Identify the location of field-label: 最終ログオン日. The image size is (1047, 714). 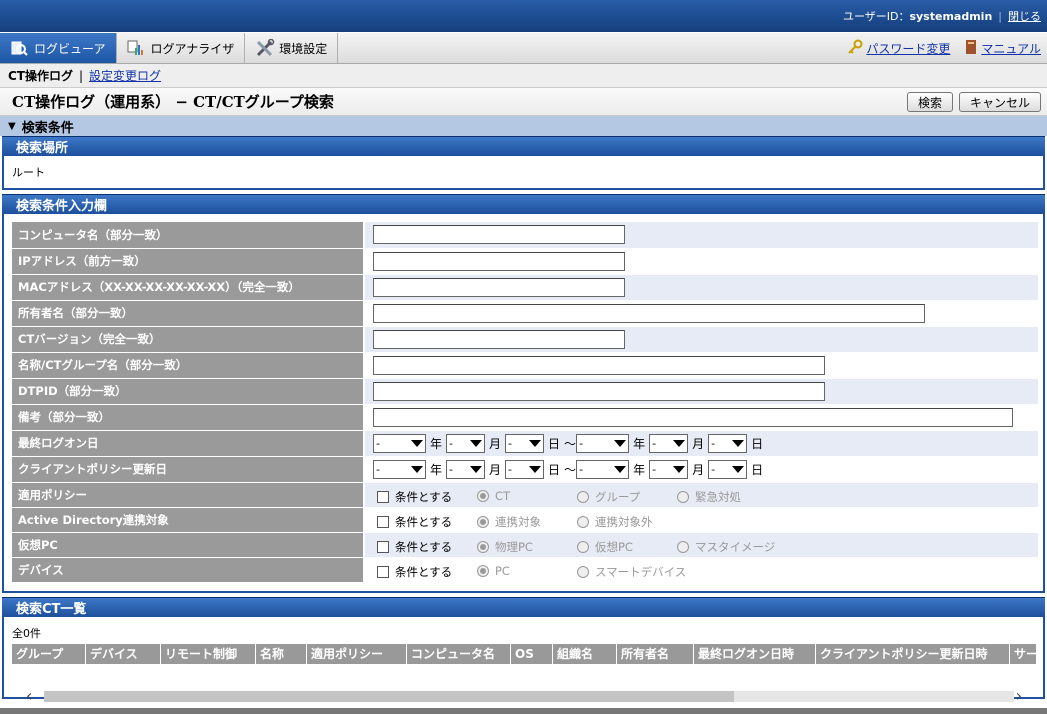
(188, 443).